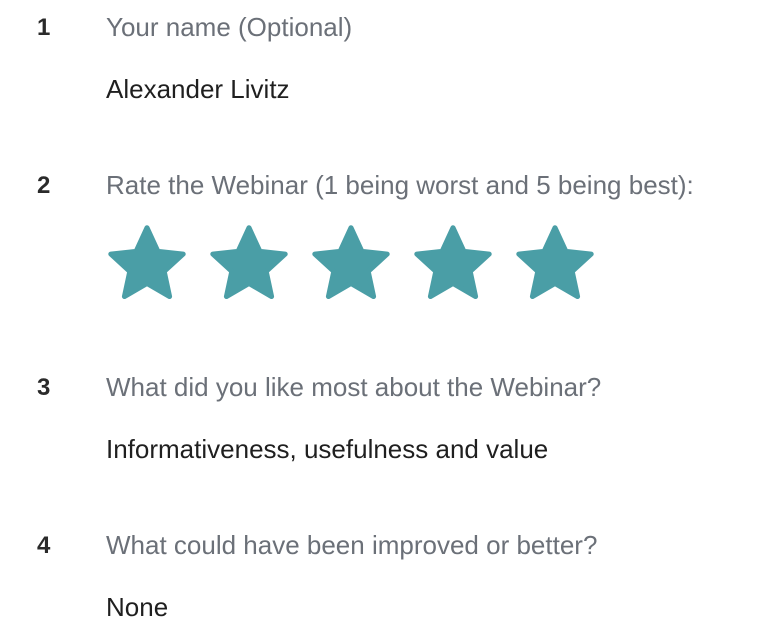  Describe the element at coordinates (44, 387) in the screenshot. I see `question-number: 3` at that location.